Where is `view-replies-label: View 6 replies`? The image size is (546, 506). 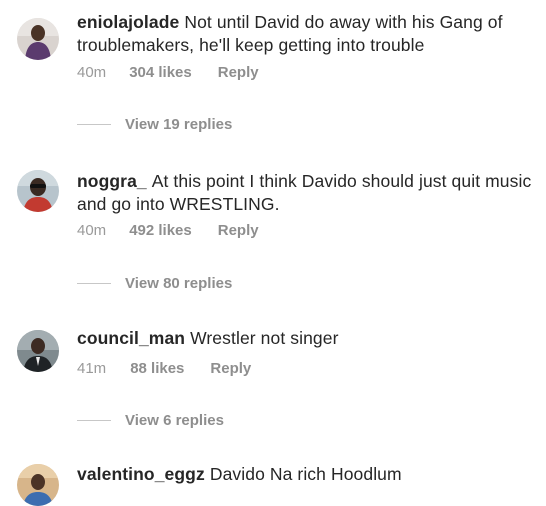
view-replies-label: View 6 replies is located at coordinates (174, 420).